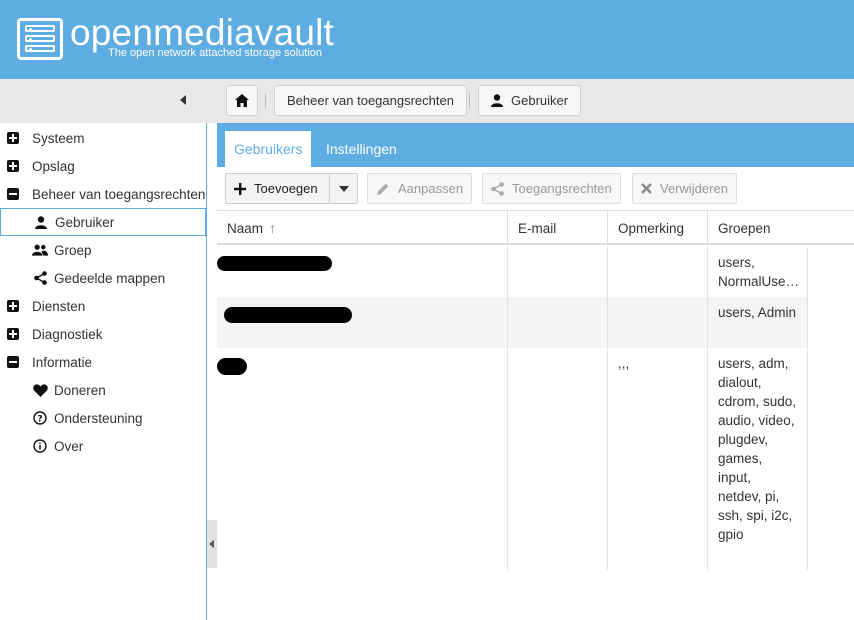 Image resolution: width=854 pixels, height=620 pixels. What do you see at coordinates (212, 544) in the screenshot?
I see `sidebar-splitter` at bounding box center [212, 544].